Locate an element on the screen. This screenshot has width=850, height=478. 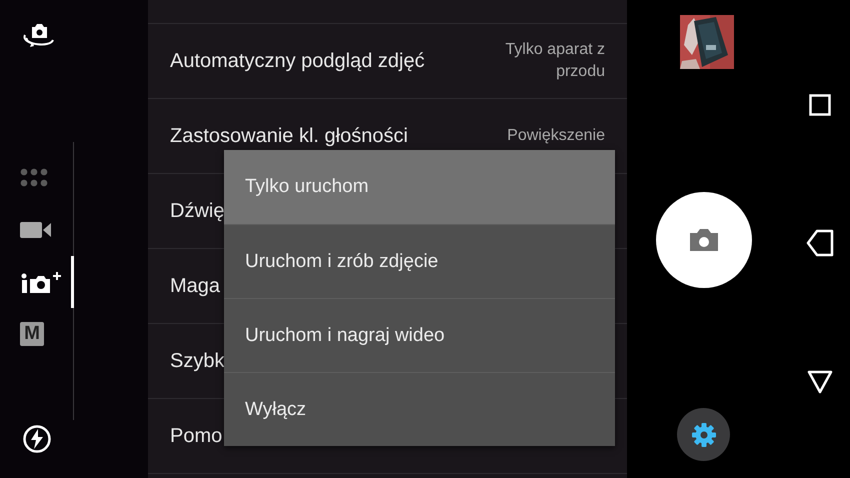
video-camera-icon is located at coordinates (36, 230).